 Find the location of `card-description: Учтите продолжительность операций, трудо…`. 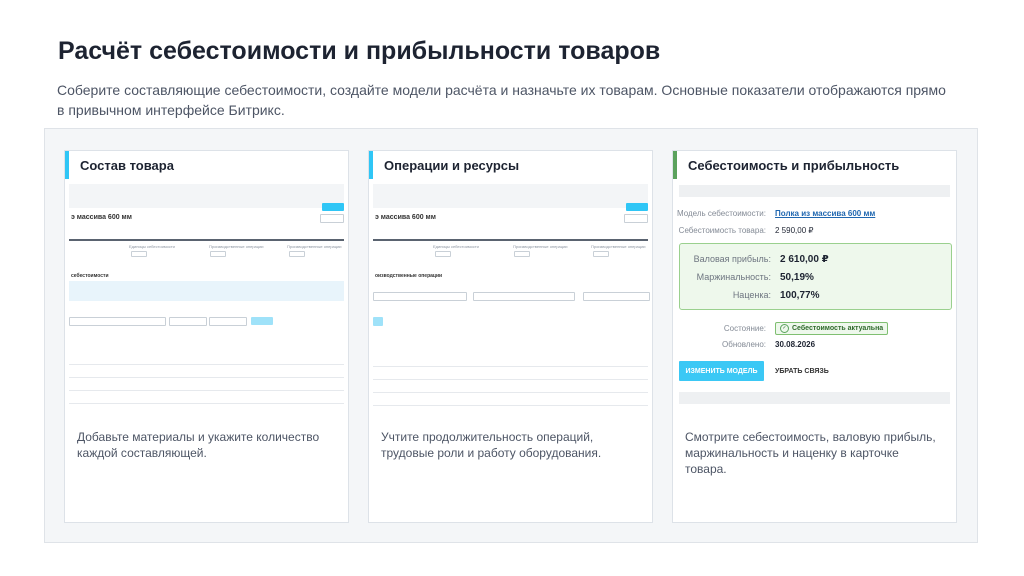

card-description: Учтите продолжительность операций, трудо… is located at coordinates (491, 445).